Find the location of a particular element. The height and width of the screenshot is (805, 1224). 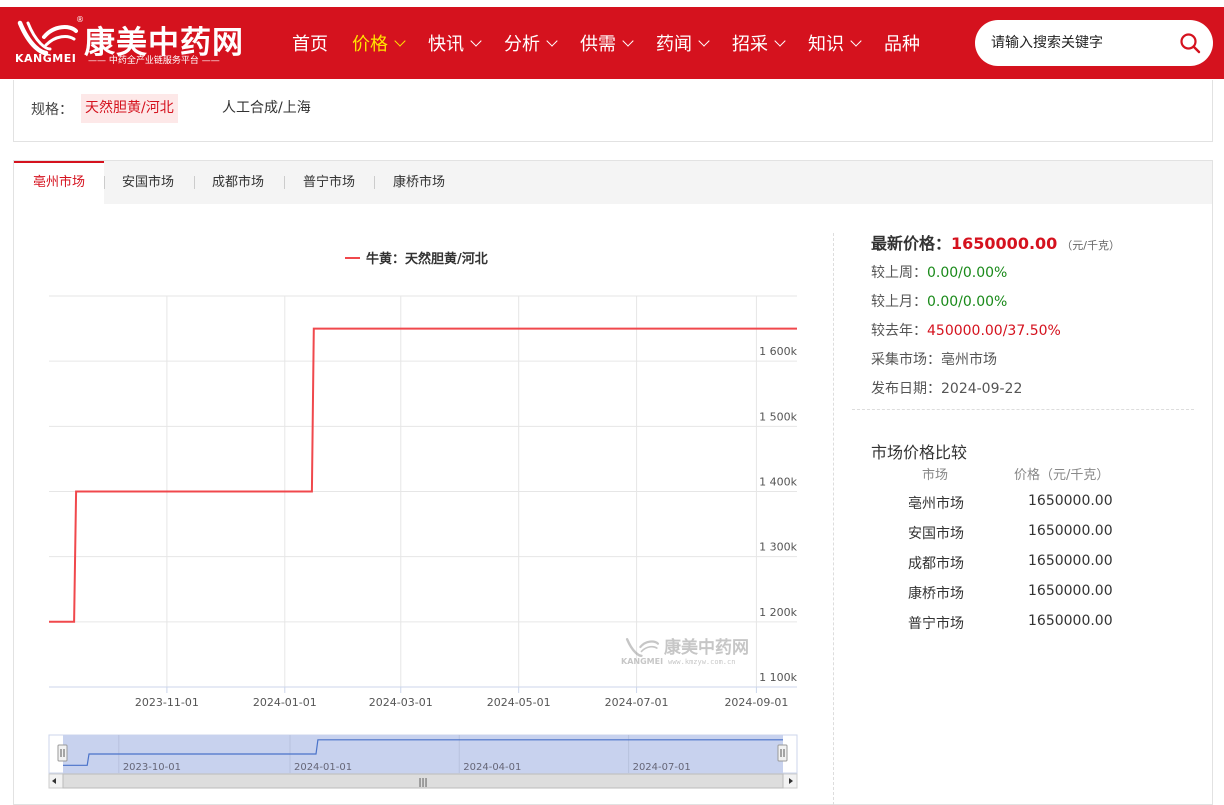

info-divider is located at coordinates (1023, 409).